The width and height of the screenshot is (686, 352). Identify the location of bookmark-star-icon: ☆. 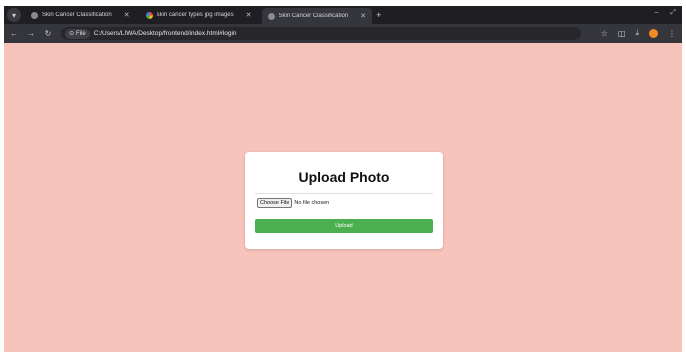
(604, 33).